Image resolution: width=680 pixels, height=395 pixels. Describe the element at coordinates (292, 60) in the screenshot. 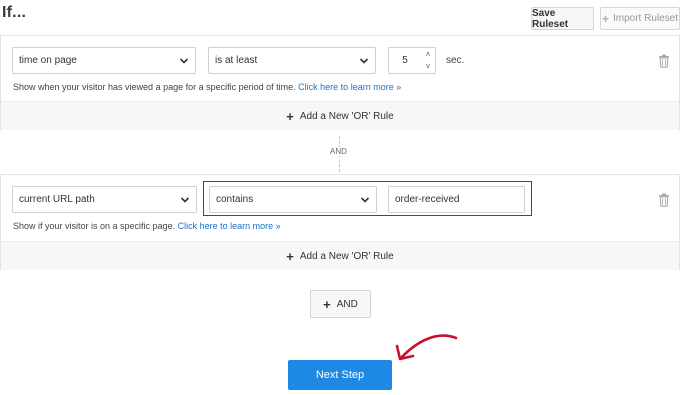

I see `operator-select: is at least` at that location.